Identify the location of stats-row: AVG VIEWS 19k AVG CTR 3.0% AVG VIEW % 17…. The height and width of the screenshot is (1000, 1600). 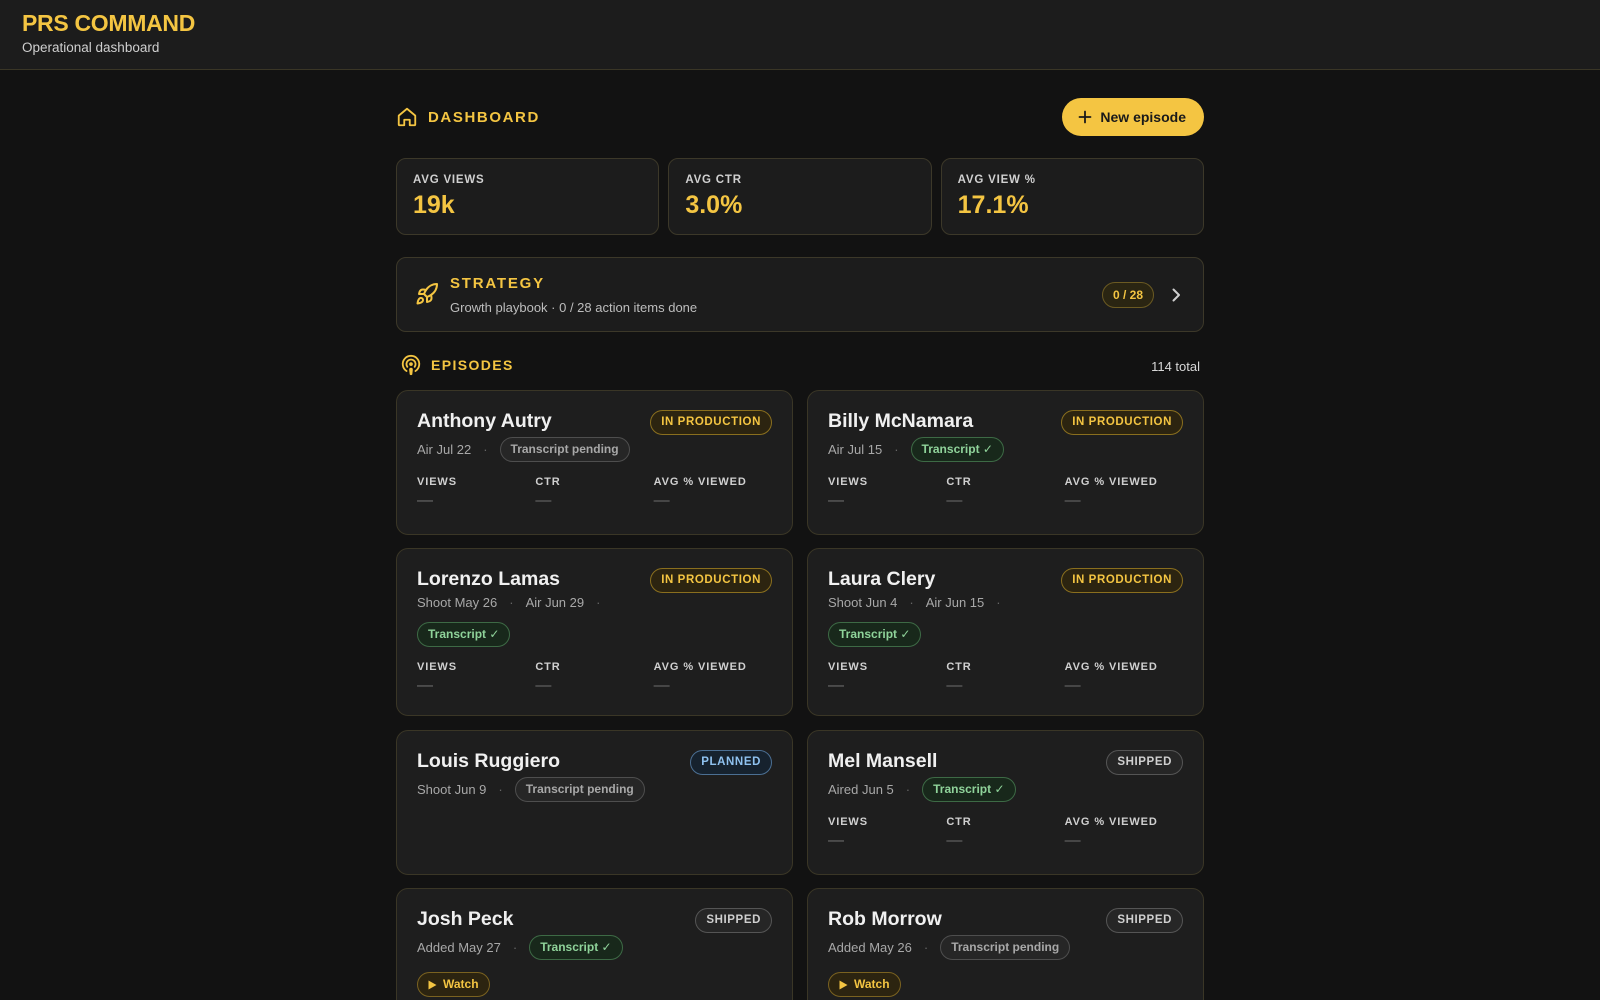
(800, 196).